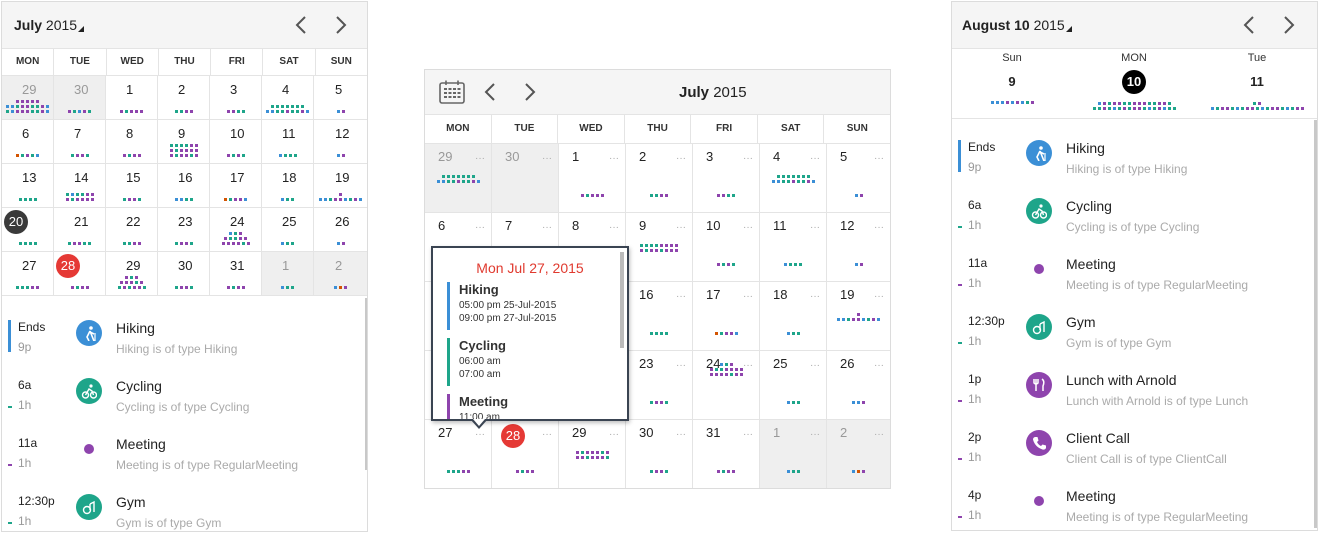 Image resolution: width=1321 pixels, height=534 pixels. Describe the element at coordinates (236, 98) in the screenshot. I see `day-cell: 3` at that location.